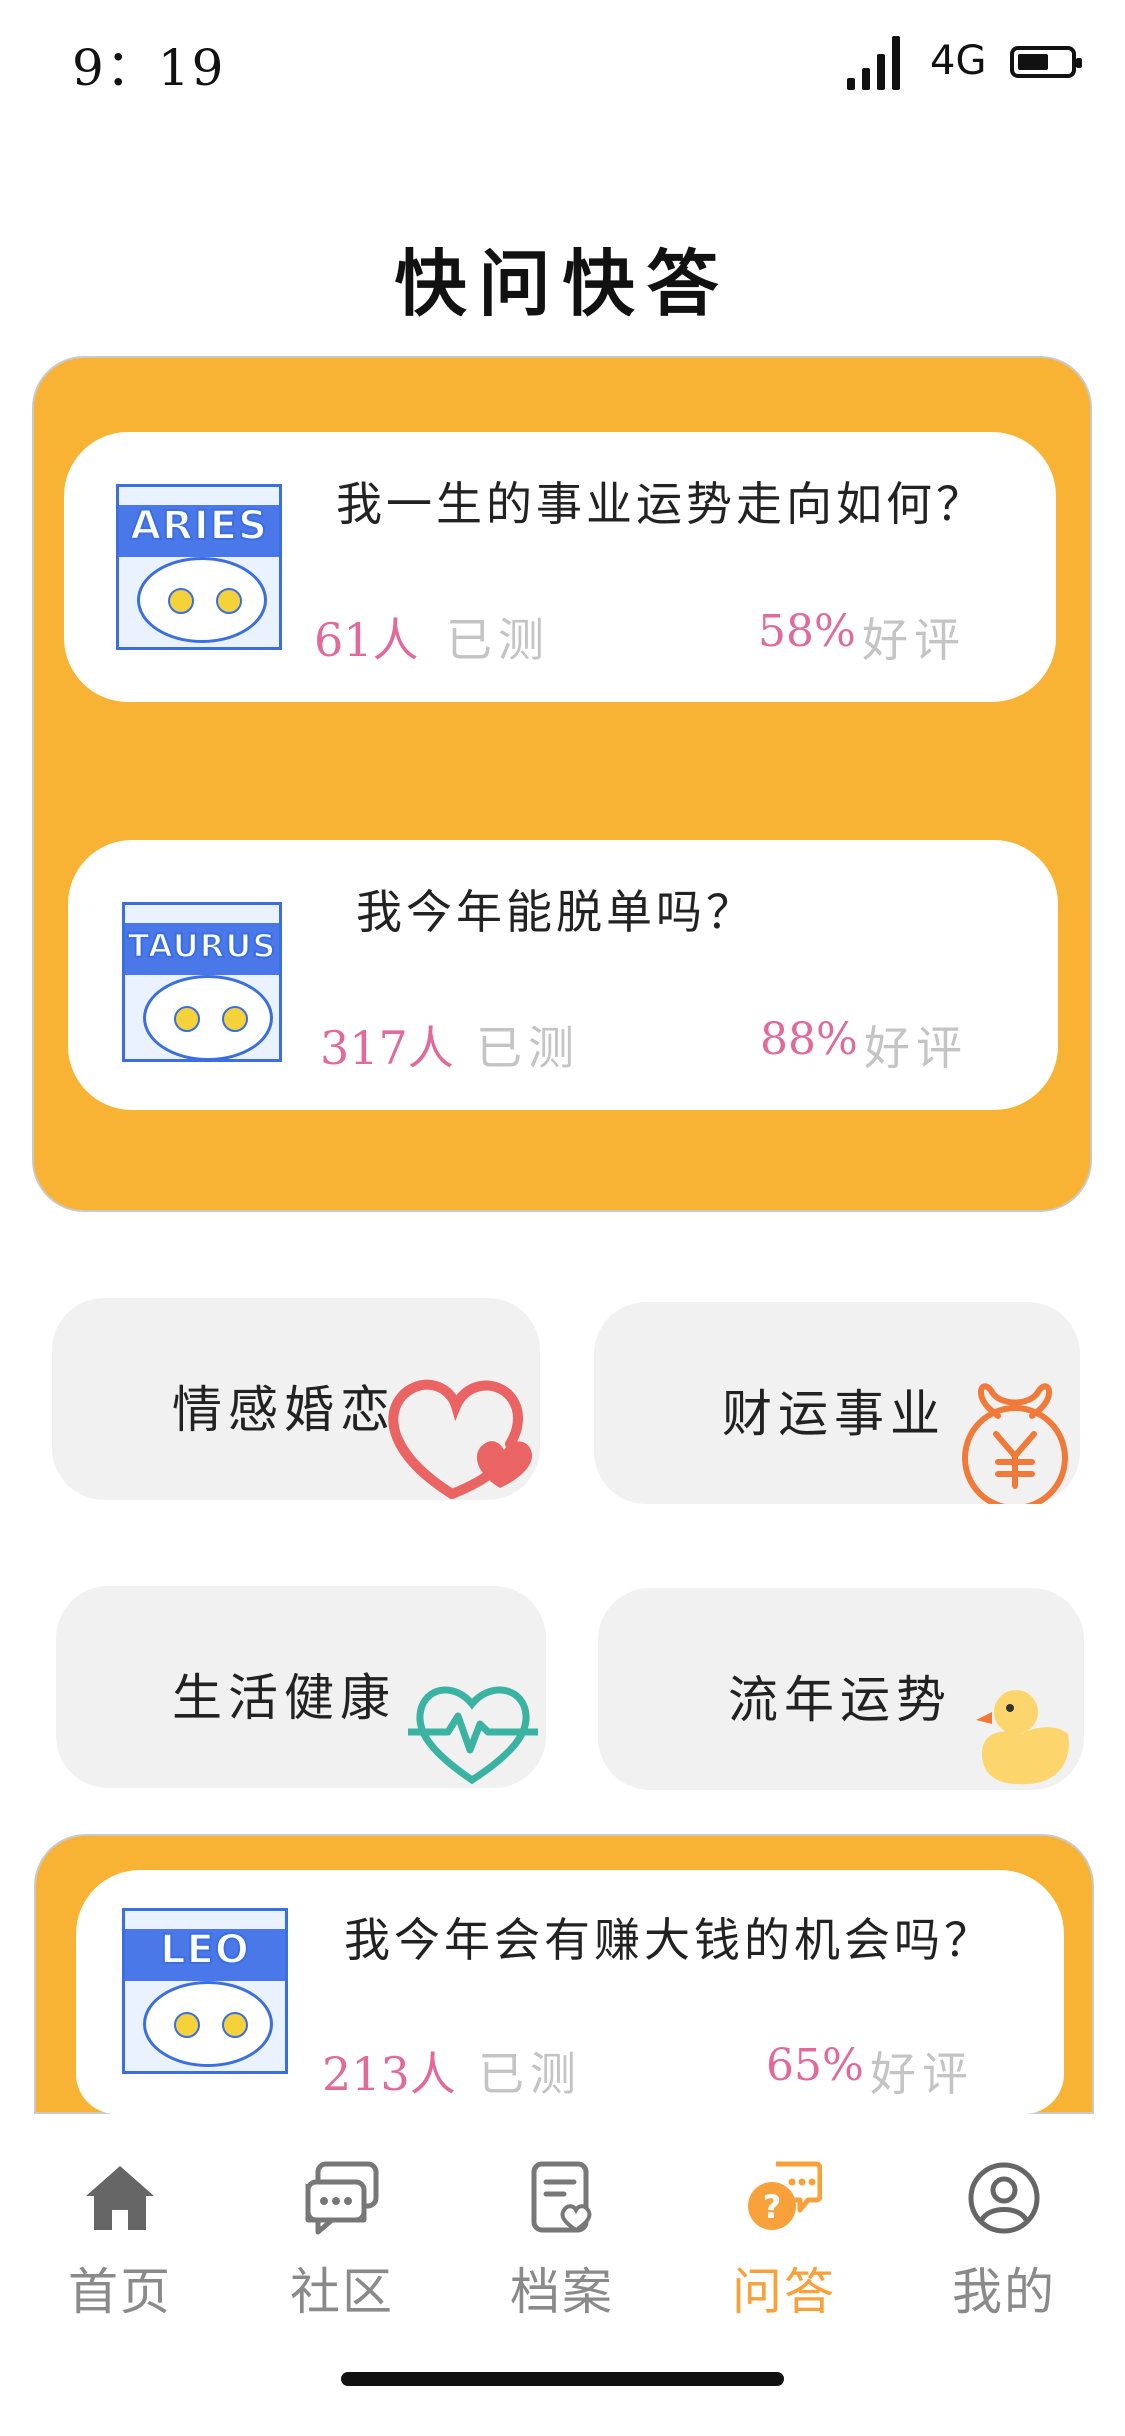 The width and height of the screenshot is (1125, 2436). I want to click on category-tile-wealth: 财运事业, so click(837, 1403).